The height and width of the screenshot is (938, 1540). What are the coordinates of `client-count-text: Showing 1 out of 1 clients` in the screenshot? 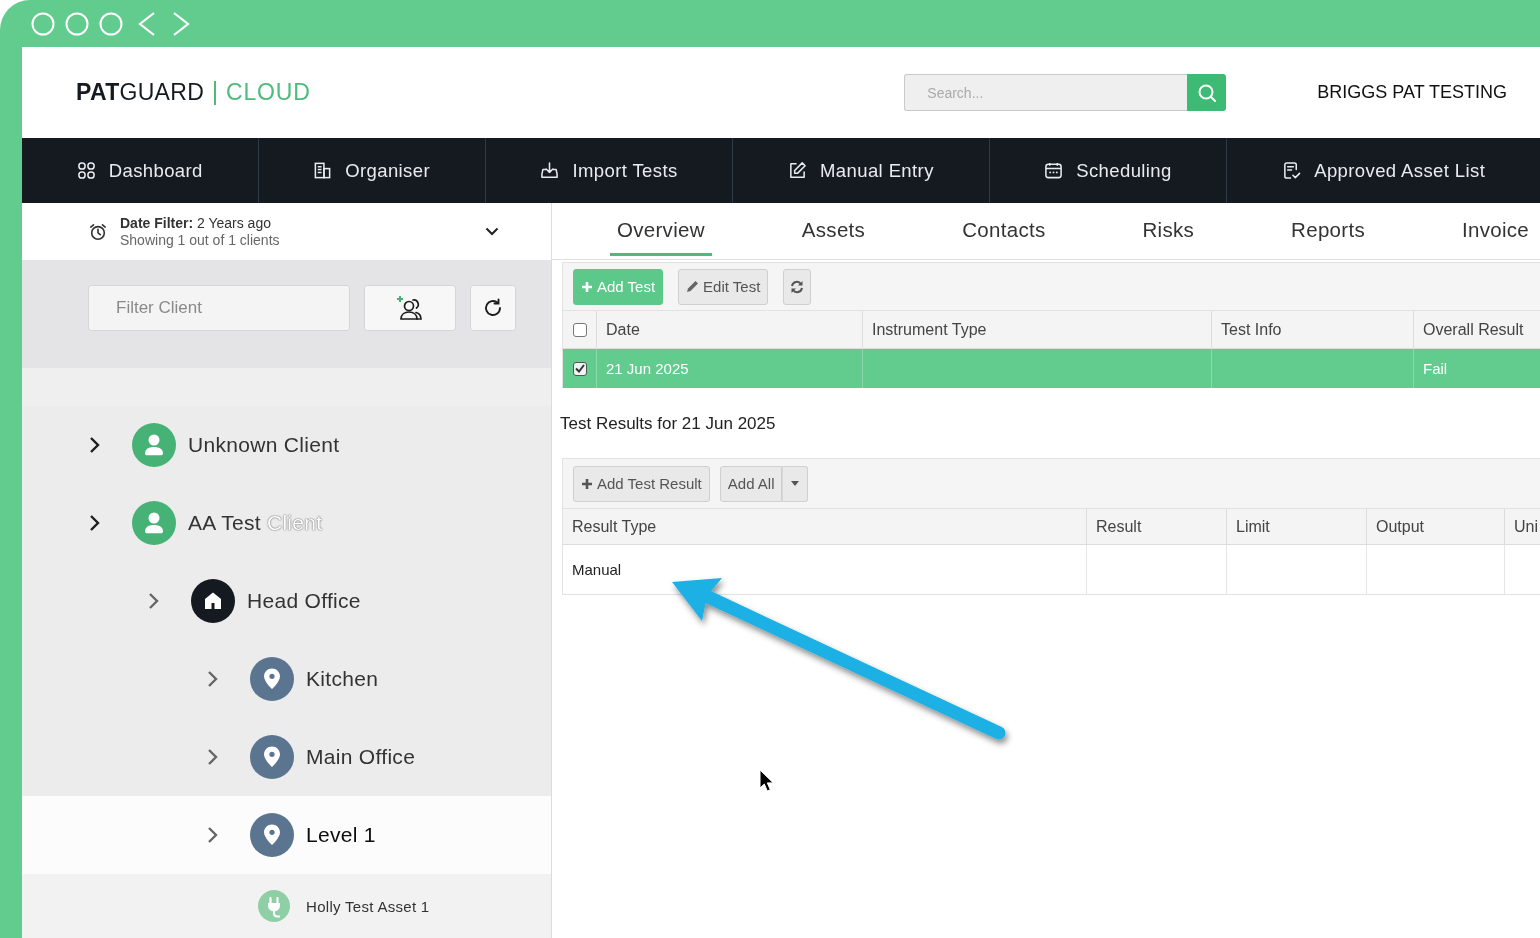 It's located at (200, 240).